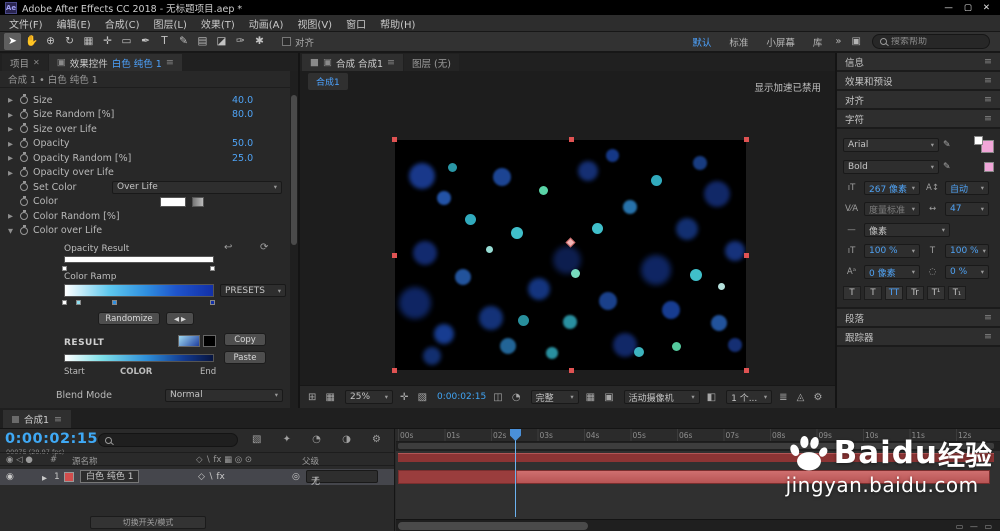  I want to click on font-size-select: 267 像素 ▾, so click(892, 188).